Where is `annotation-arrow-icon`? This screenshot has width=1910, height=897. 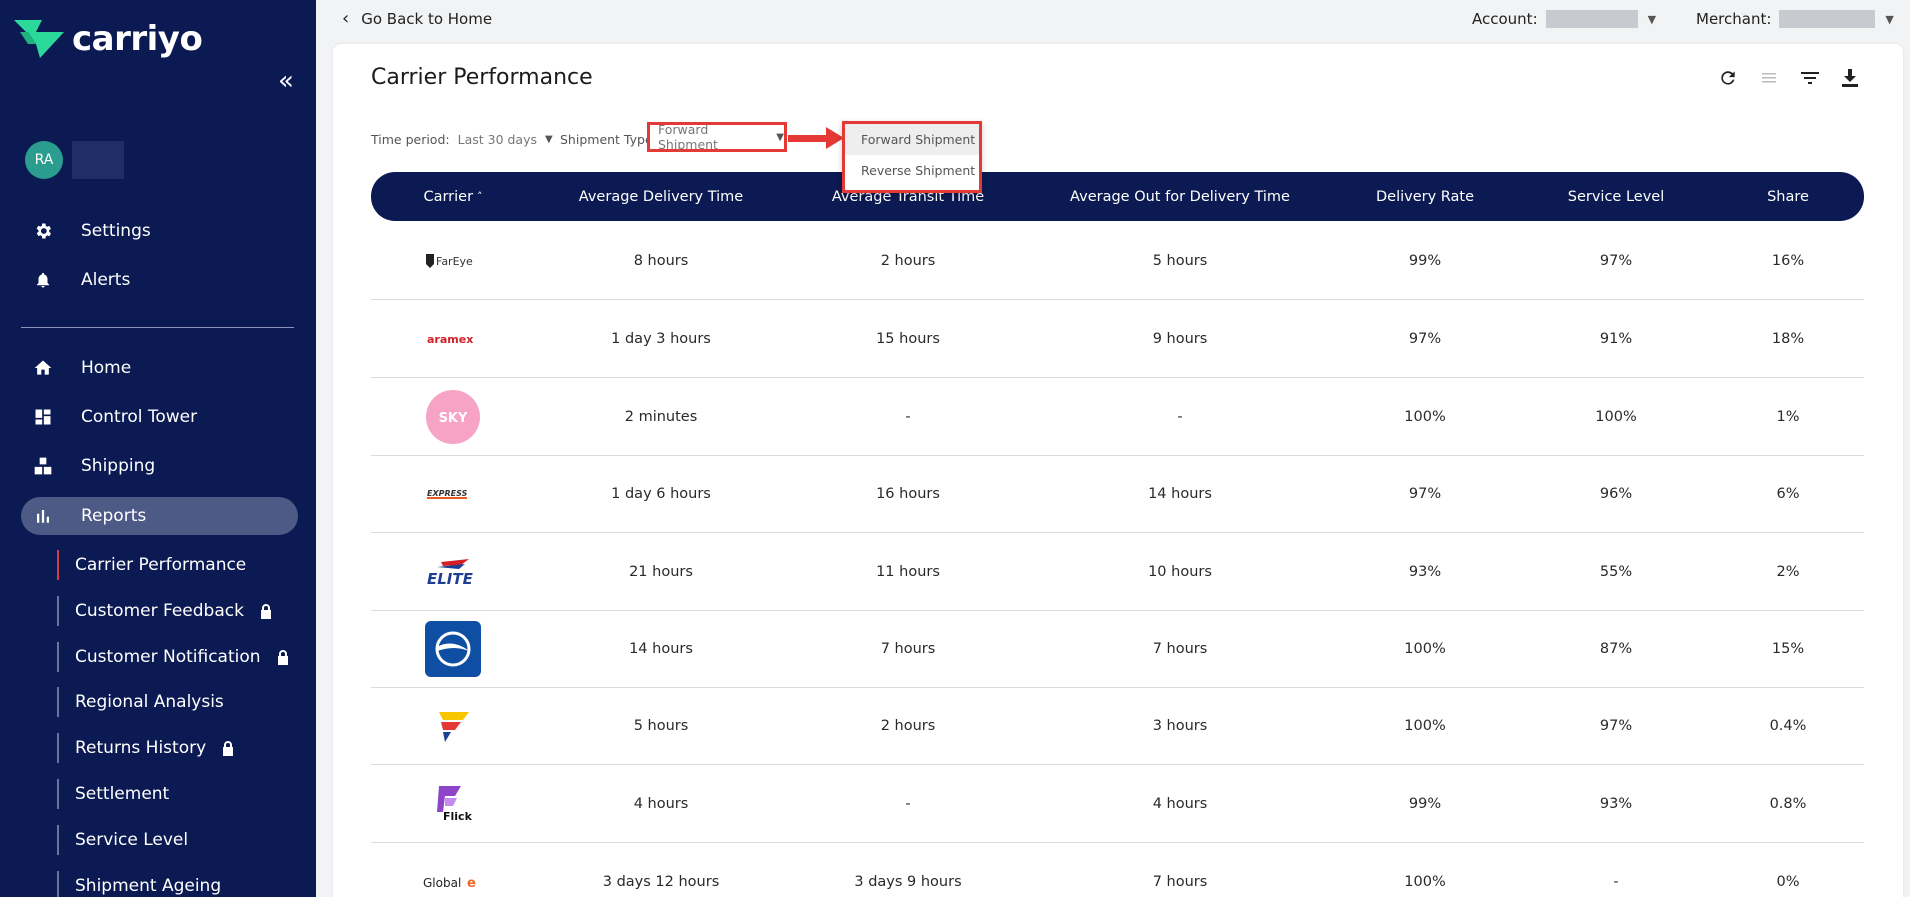 annotation-arrow-icon is located at coordinates (816, 138).